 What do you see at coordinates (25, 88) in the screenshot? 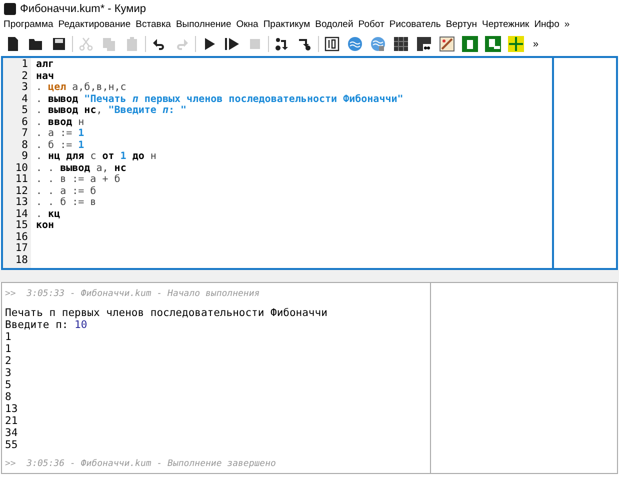
I see `line-number: 3` at bounding box center [25, 88].